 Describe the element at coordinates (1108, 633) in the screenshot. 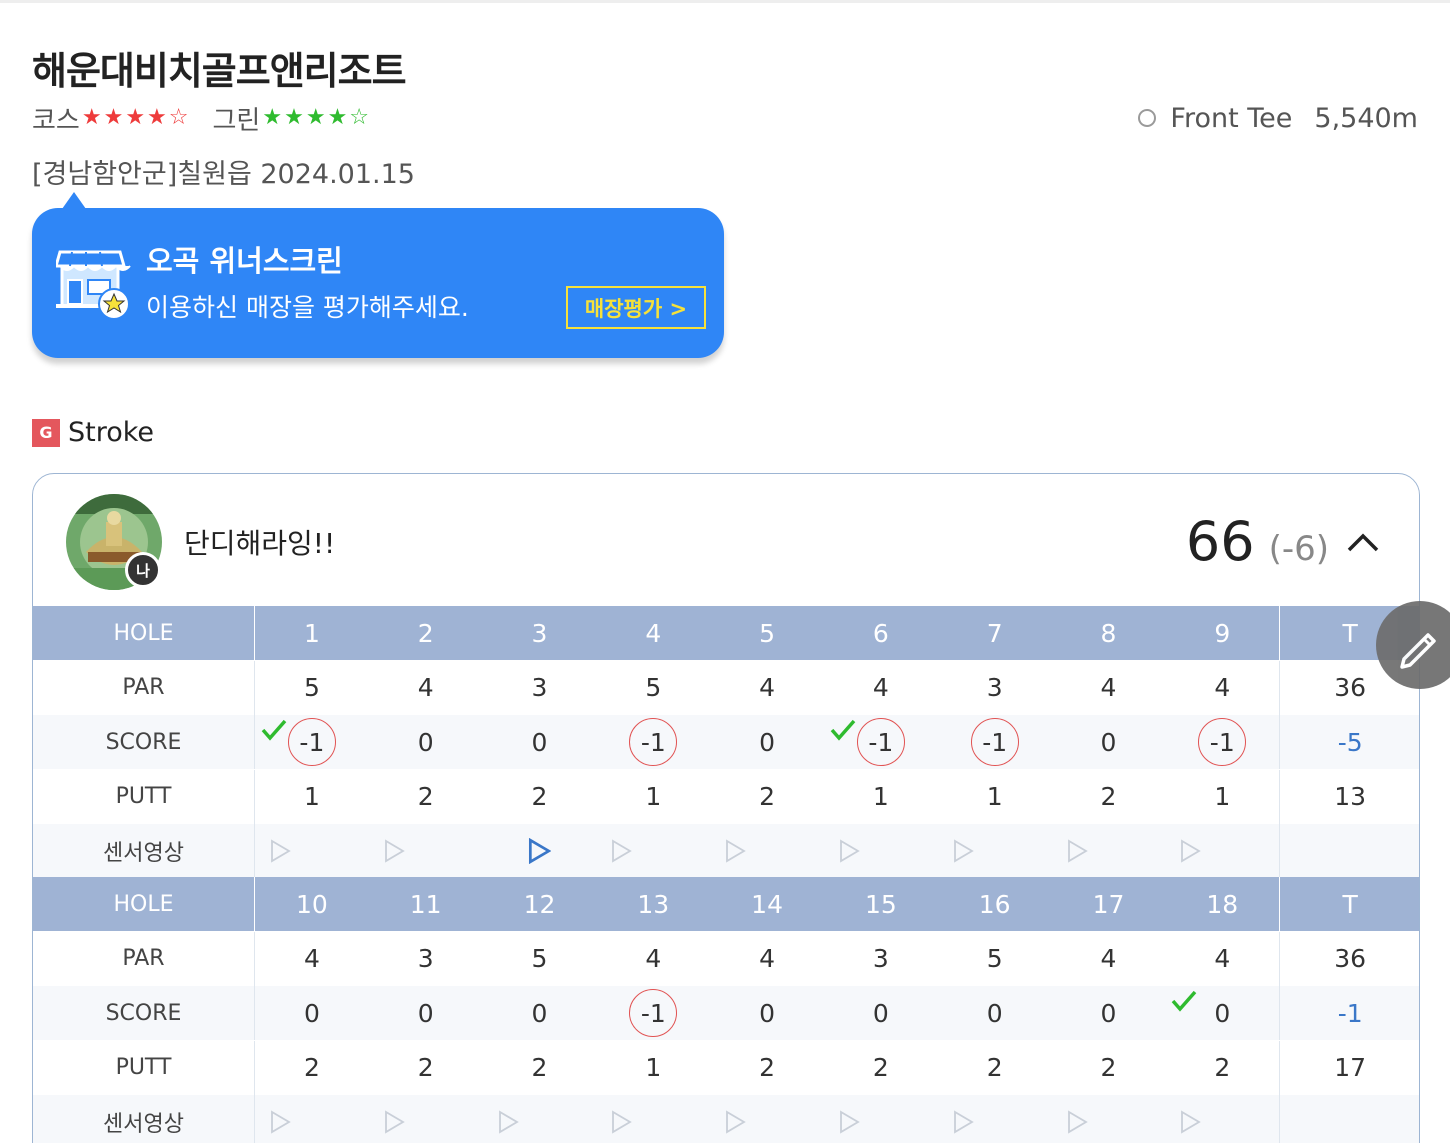

I see `hole-number: 8` at that location.